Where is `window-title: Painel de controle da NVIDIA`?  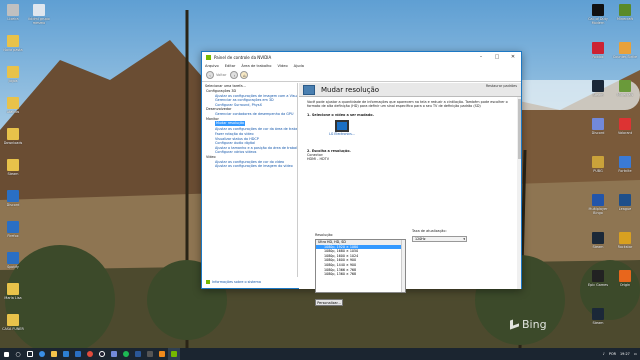 window-title: Painel de controle da NVIDIA is located at coordinates (243, 57).